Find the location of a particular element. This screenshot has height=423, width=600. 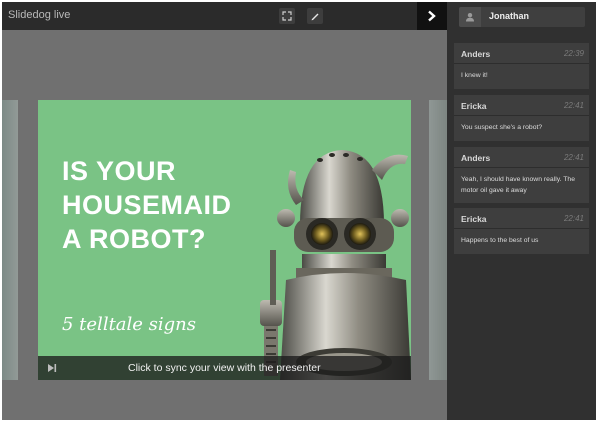

message-text: I knew it! is located at coordinates (474, 75).